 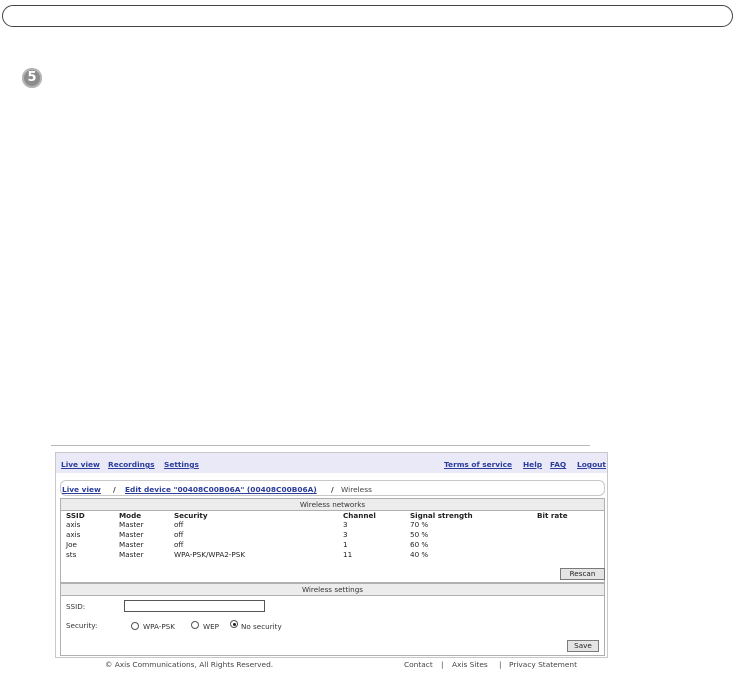 What do you see at coordinates (332, 535) in the screenshot?
I see `table-row: axis Master off 3 50 %` at bounding box center [332, 535].